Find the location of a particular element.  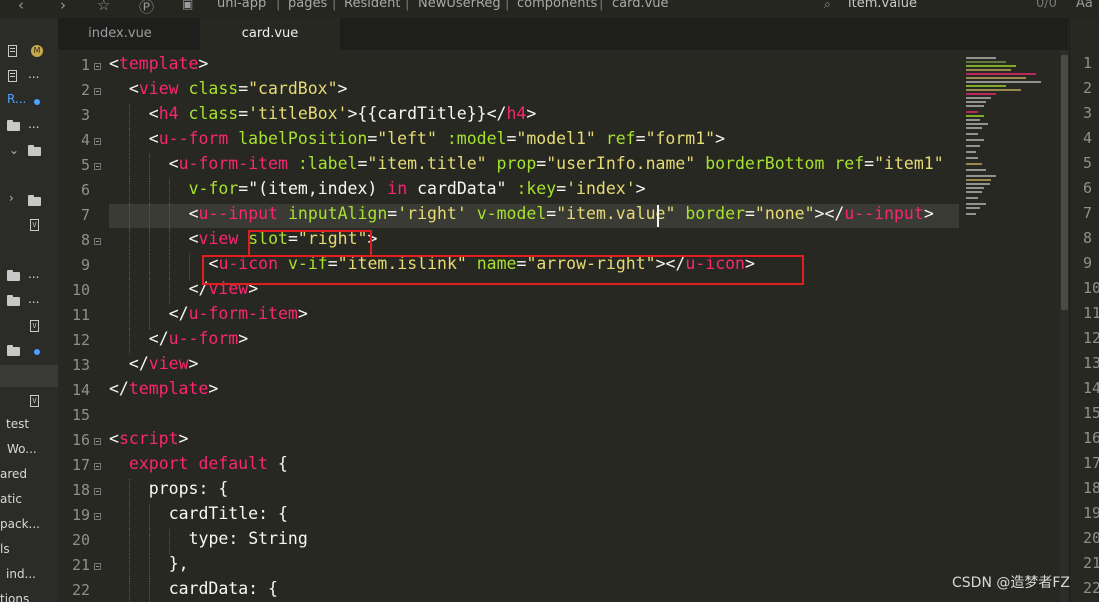

chevron-down-icon: ⌄ is located at coordinates (14, 150).